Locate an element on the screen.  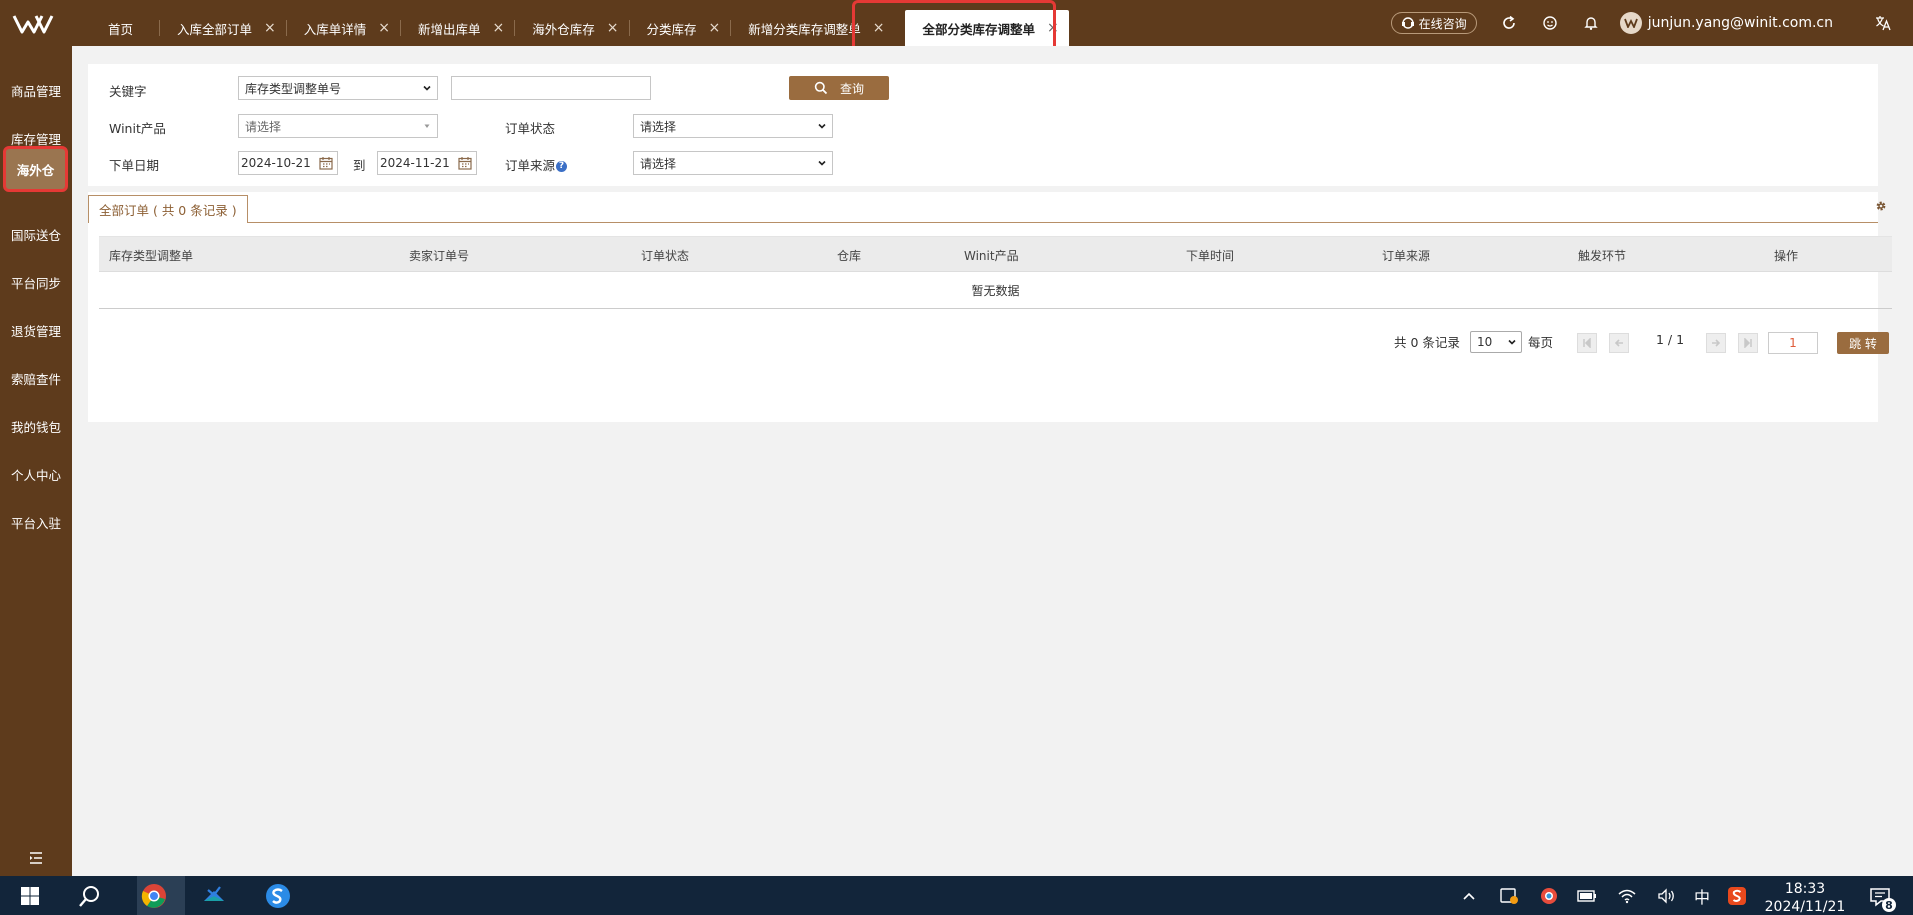
sidebar-item-label: 平台入驻 is located at coordinates (35, 523).